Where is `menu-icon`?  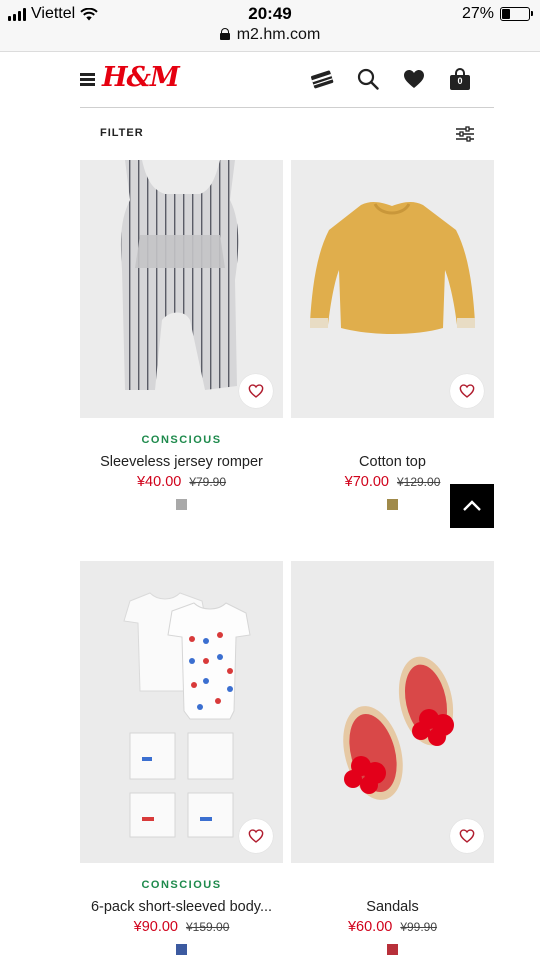
menu-icon is located at coordinates (87, 79).